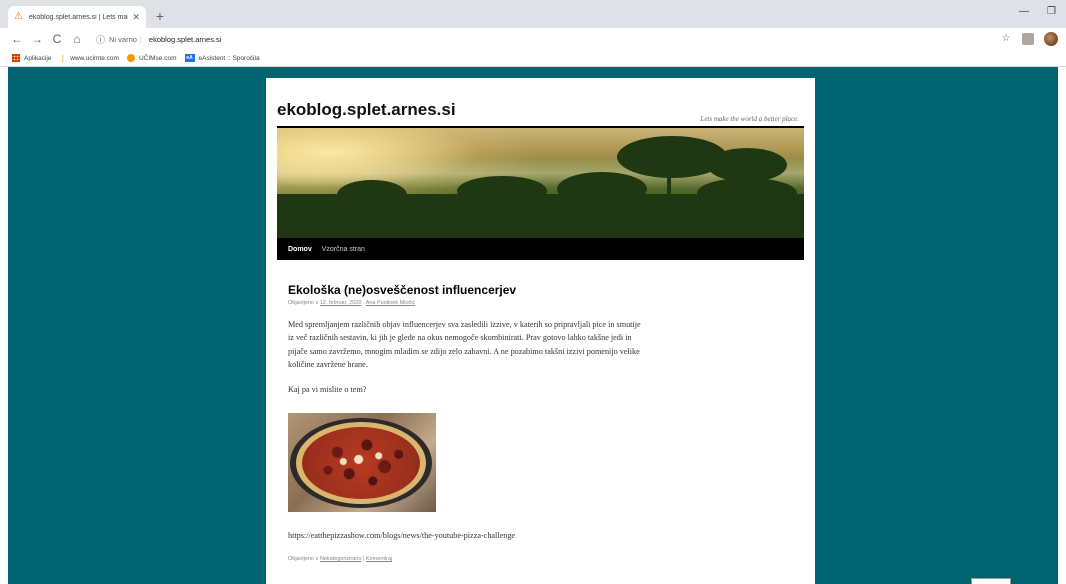 The image size is (1066, 584). What do you see at coordinates (16, 58) in the screenshot?
I see `apps-icon` at bounding box center [16, 58].